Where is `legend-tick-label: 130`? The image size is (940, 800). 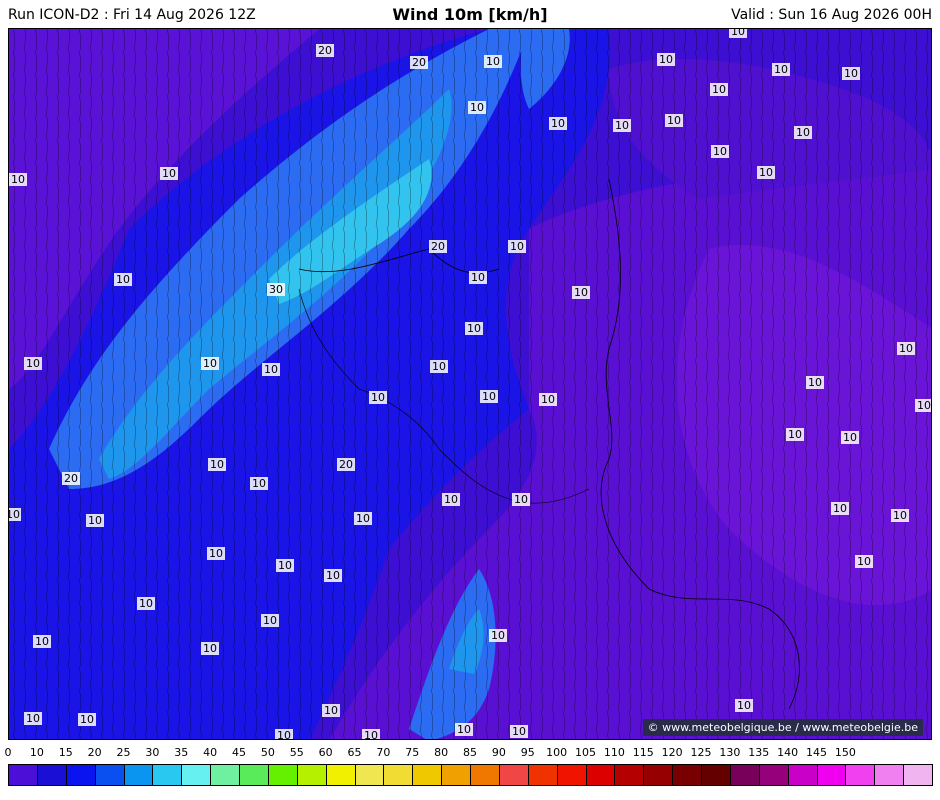 legend-tick-label: 130 is located at coordinates (730, 752).